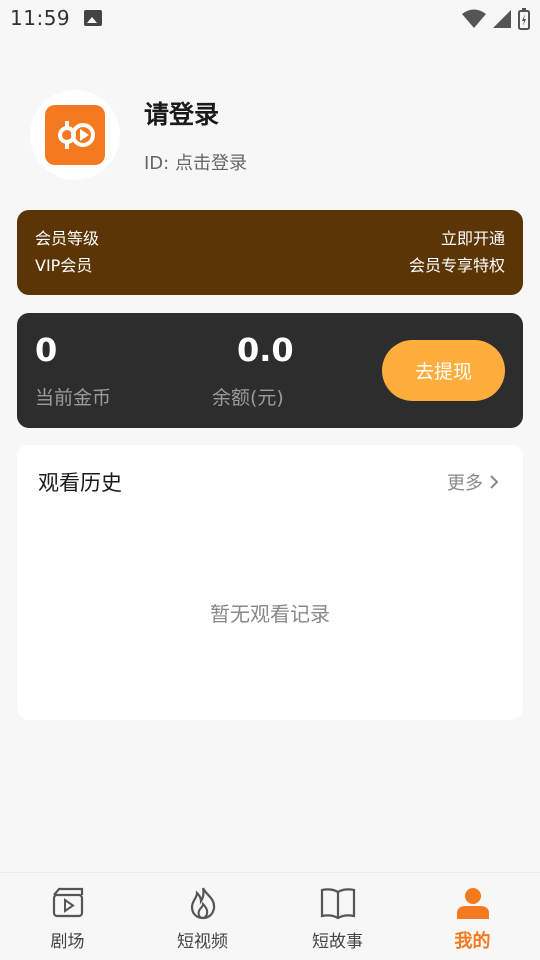  What do you see at coordinates (67, 238) in the screenshot?
I see `vip-level-label: 会员等级` at bounding box center [67, 238].